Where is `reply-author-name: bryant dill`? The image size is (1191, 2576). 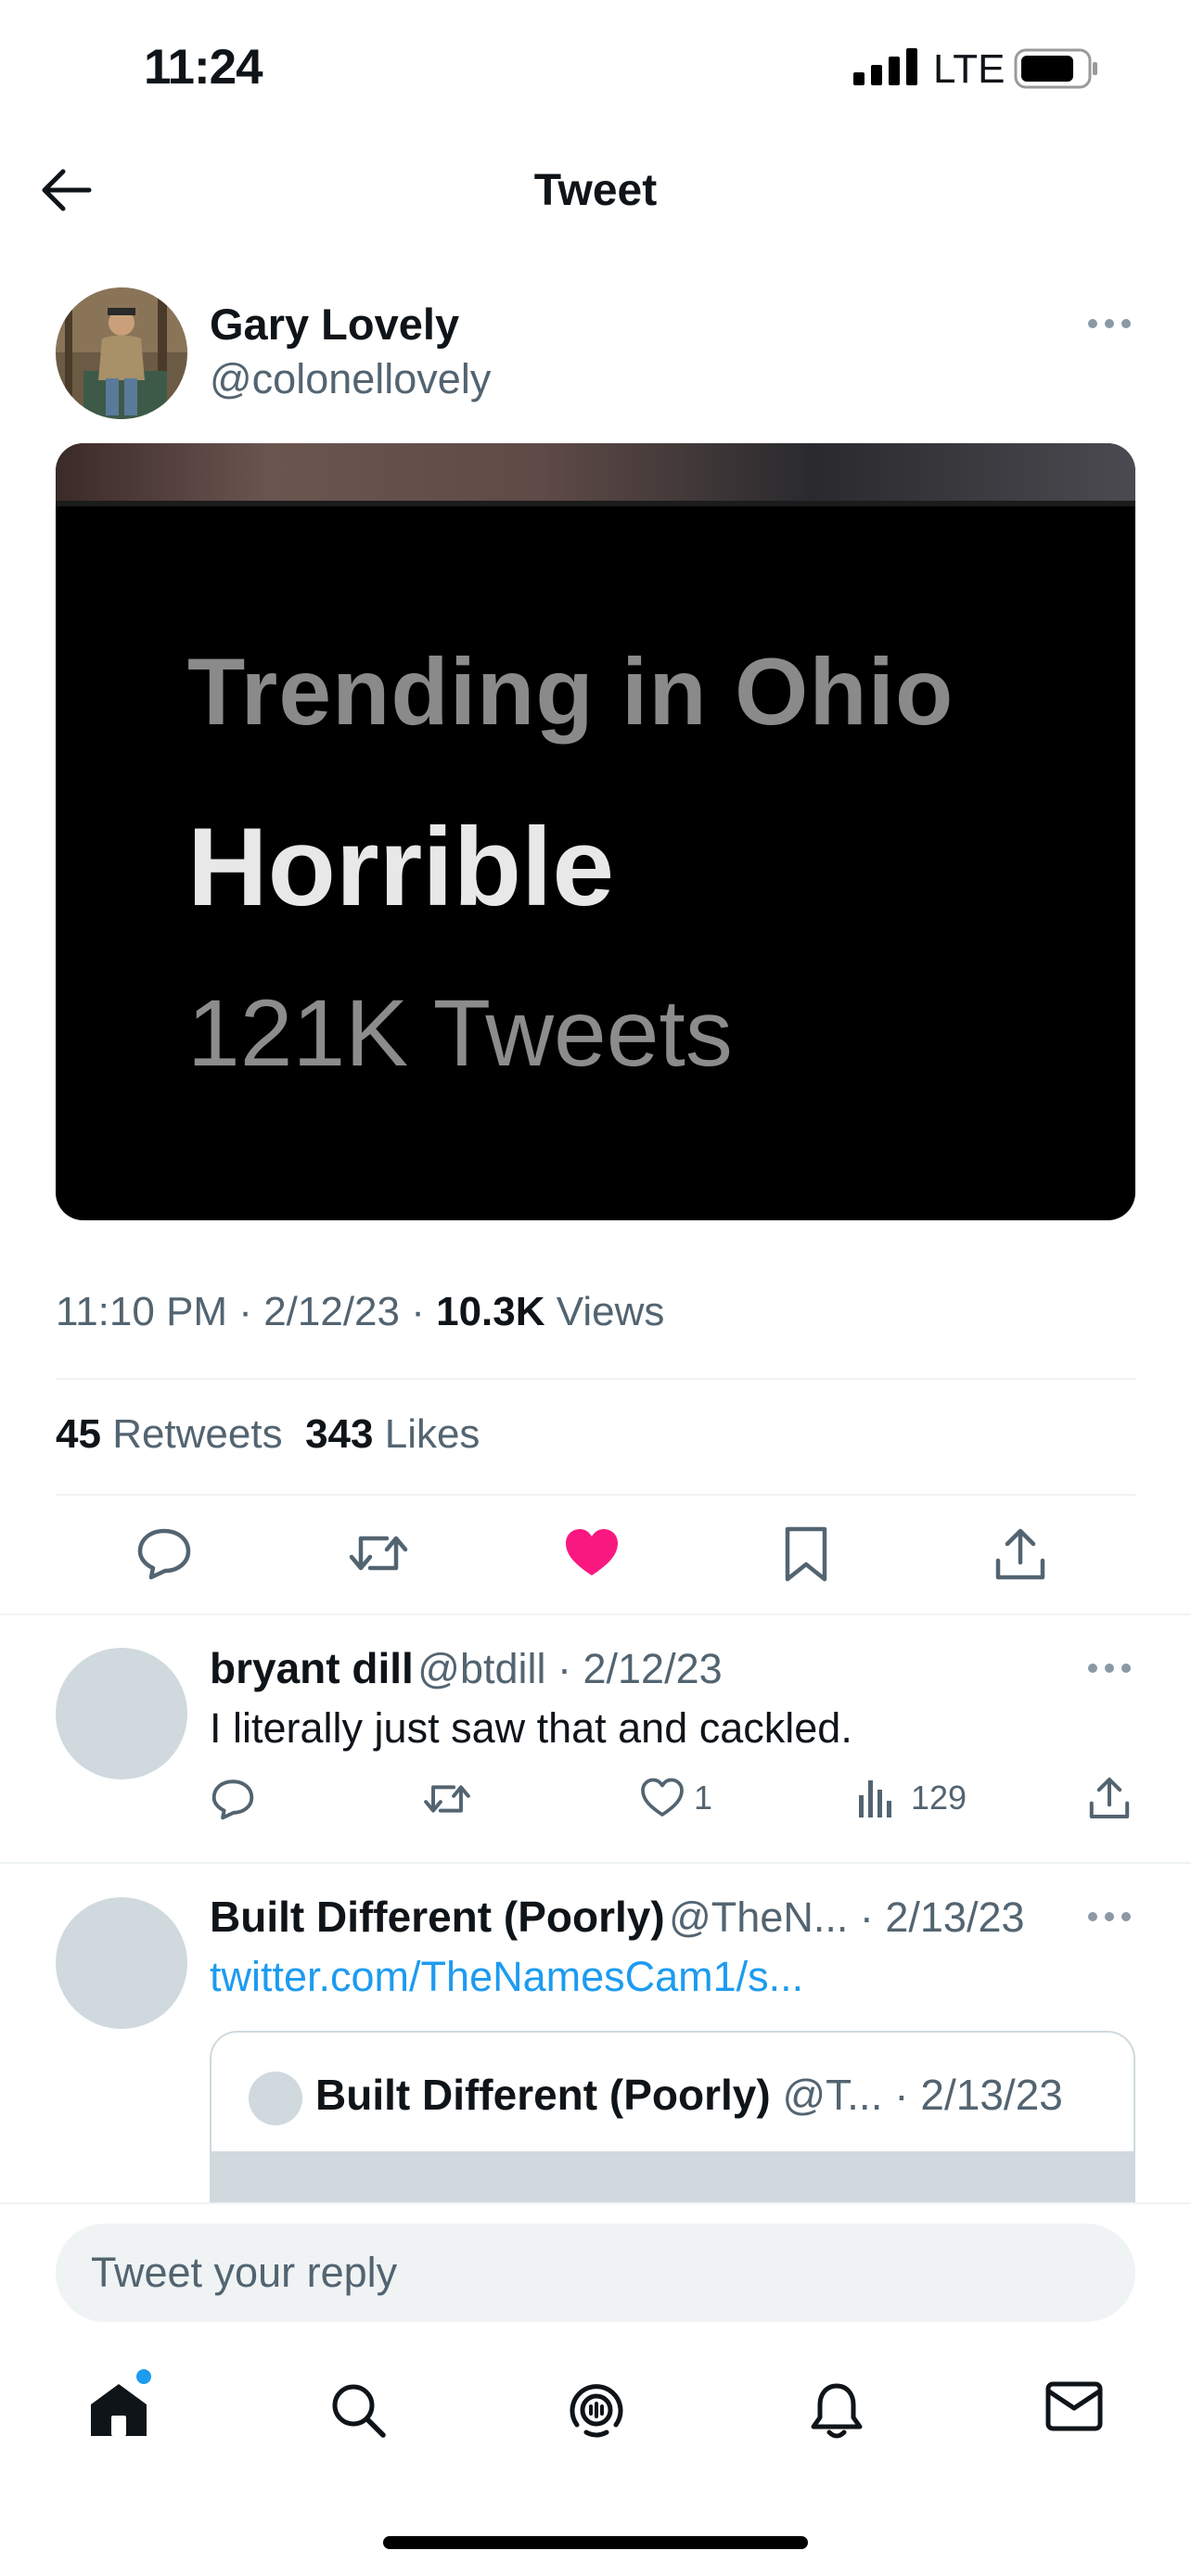 reply-author-name: bryant dill is located at coordinates (312, 1668).